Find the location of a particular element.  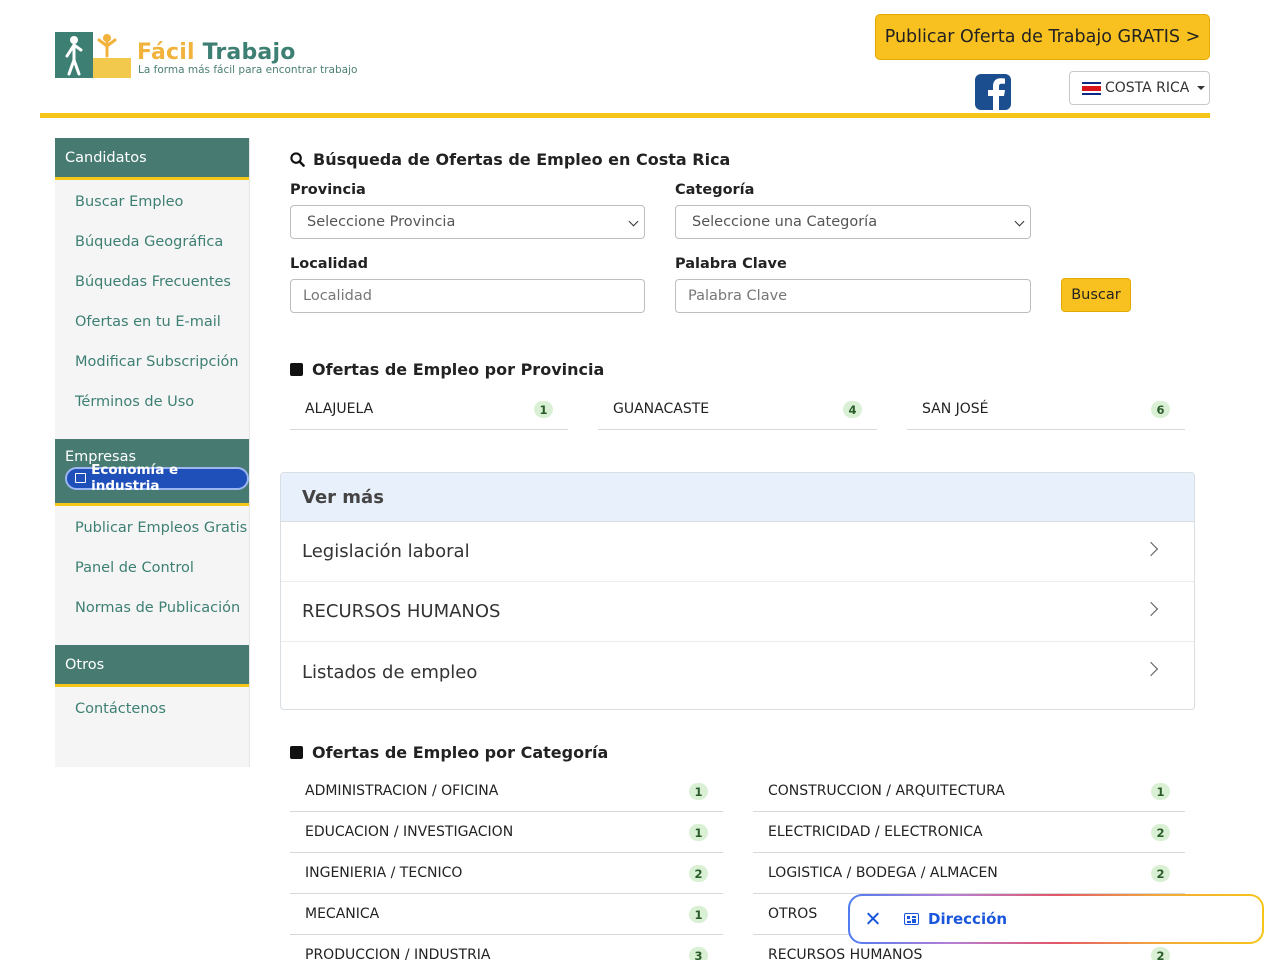

ver-mas-item-recursos-humanos: RECURSOS HUMANOS is located at coordinates (737, 612).